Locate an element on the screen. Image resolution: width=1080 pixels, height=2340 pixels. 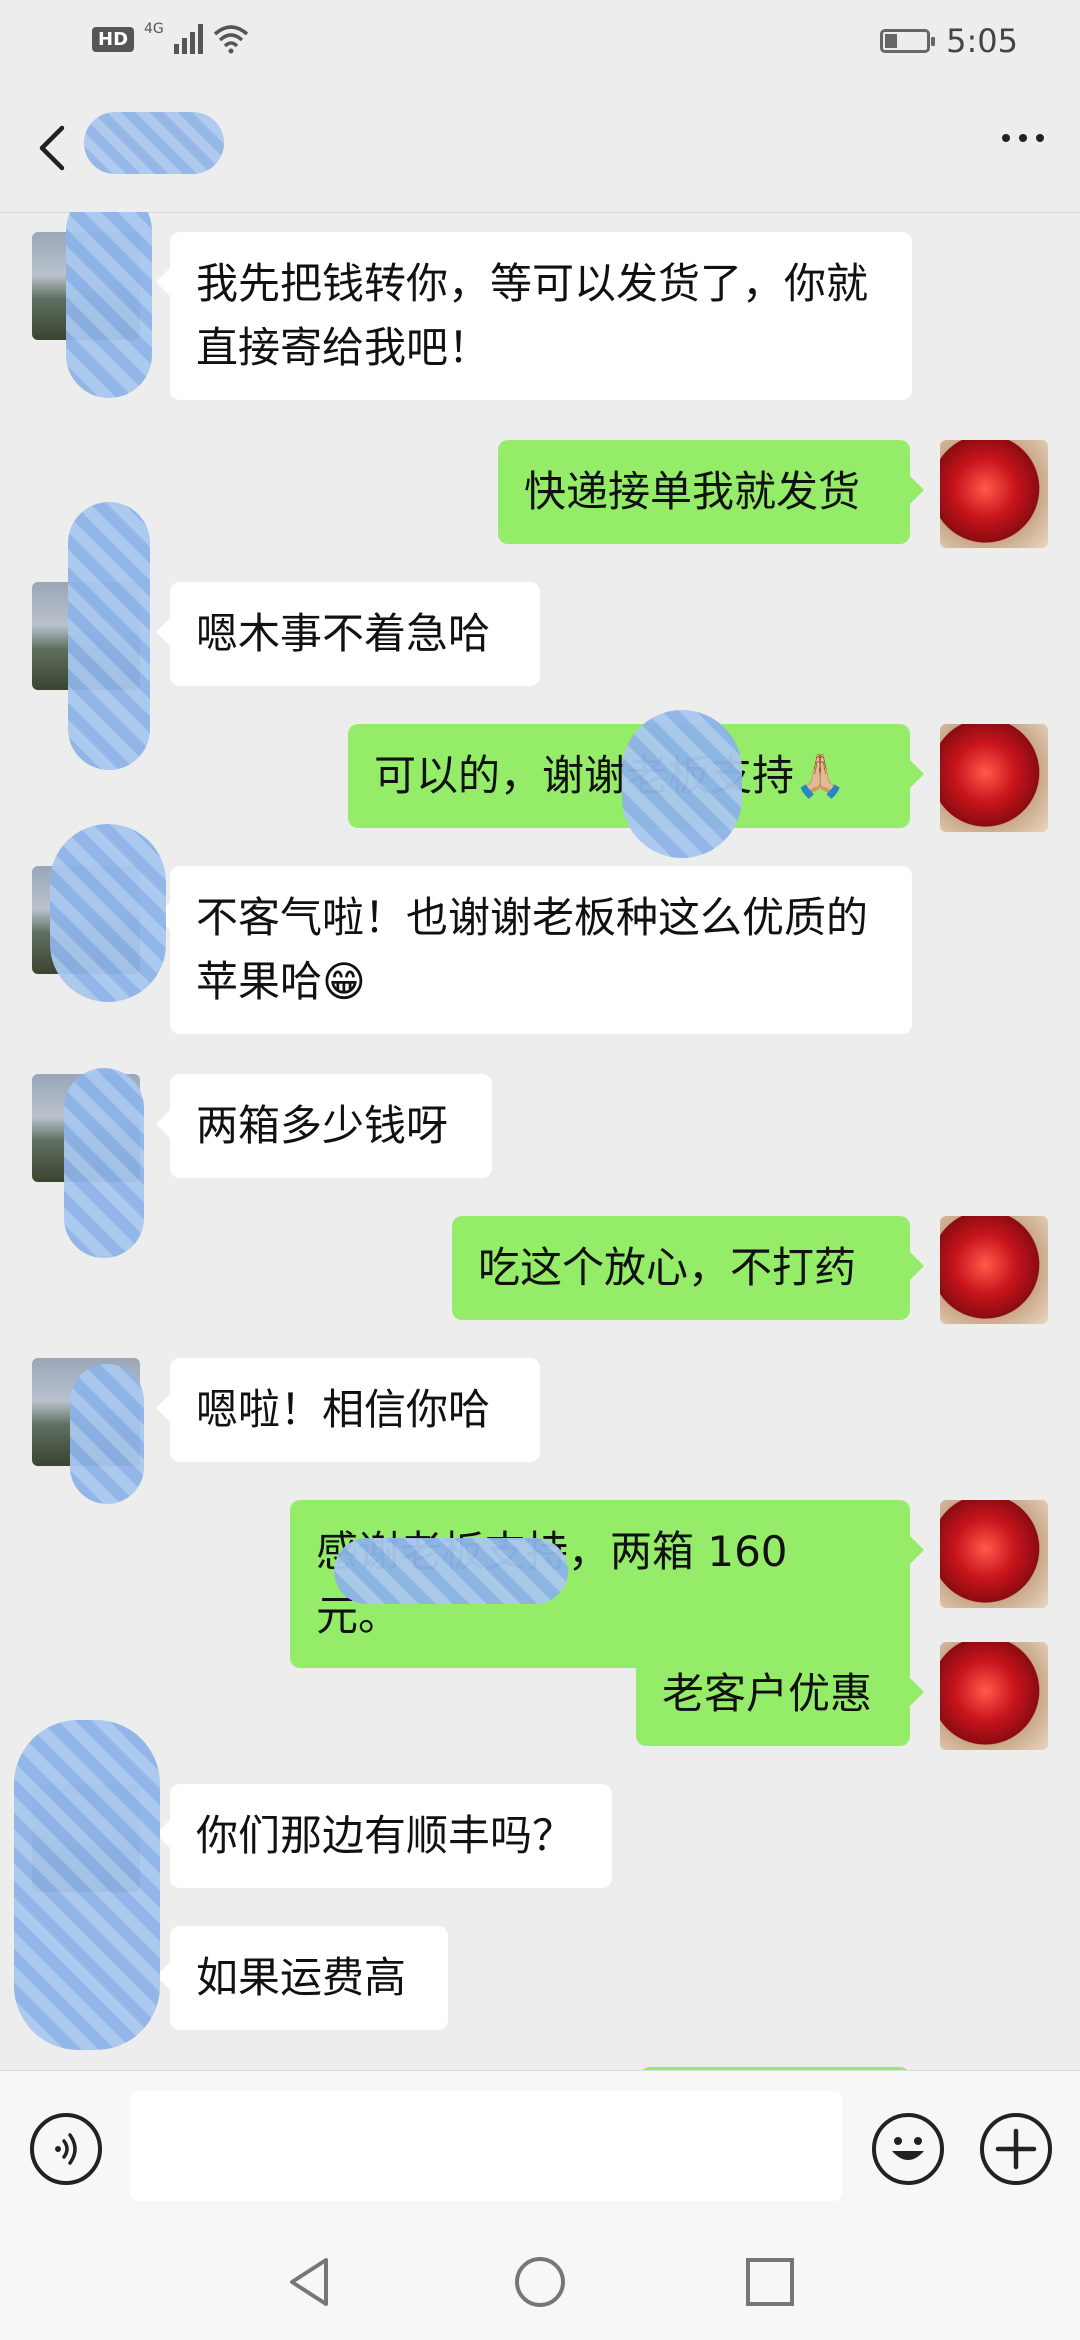
plus-sign-icon is located at coordinates (1016, 2149).